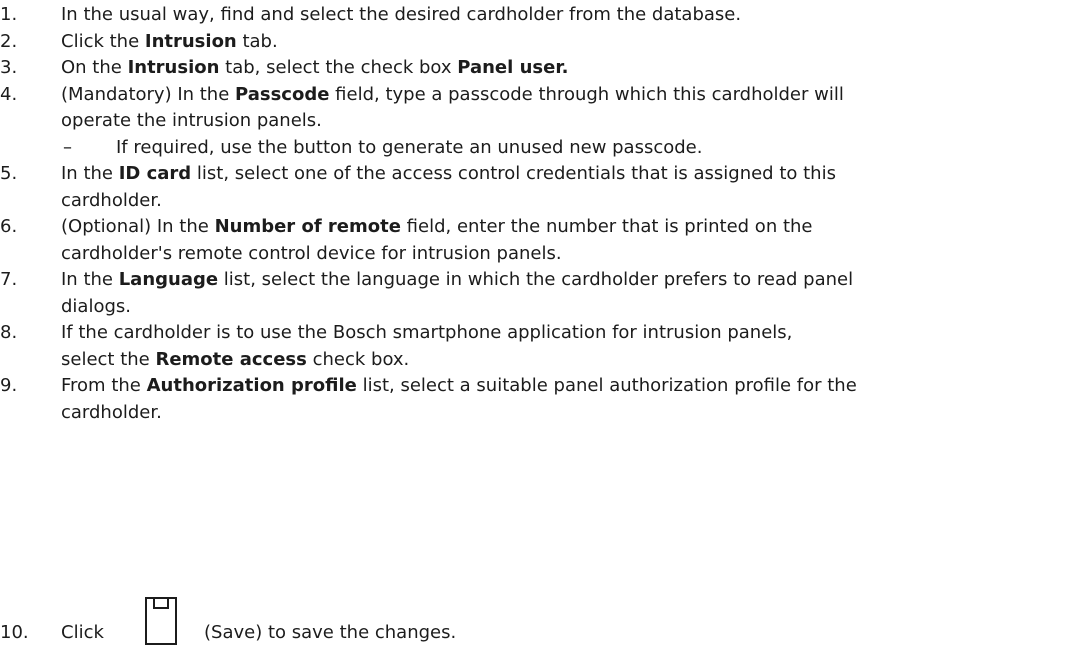 Image resolution: width=1090 pixels, height=653 pixels. Describe the element at coordinates (545, 121) in the screenshot. I see `step-4-line: operate the intrusion panels.` at that location.